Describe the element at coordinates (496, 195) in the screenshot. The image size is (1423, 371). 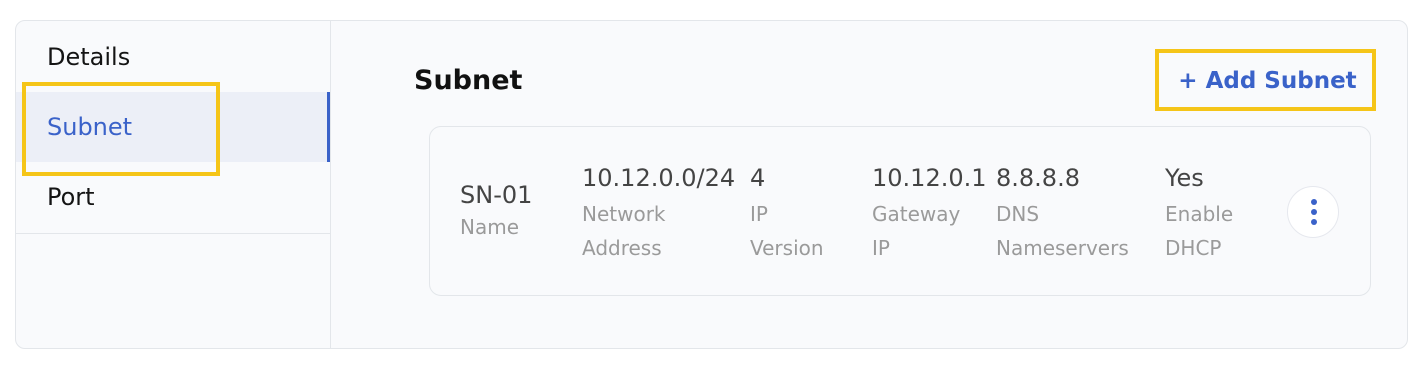
I see `subnet-name-value: SN-01` at that location.